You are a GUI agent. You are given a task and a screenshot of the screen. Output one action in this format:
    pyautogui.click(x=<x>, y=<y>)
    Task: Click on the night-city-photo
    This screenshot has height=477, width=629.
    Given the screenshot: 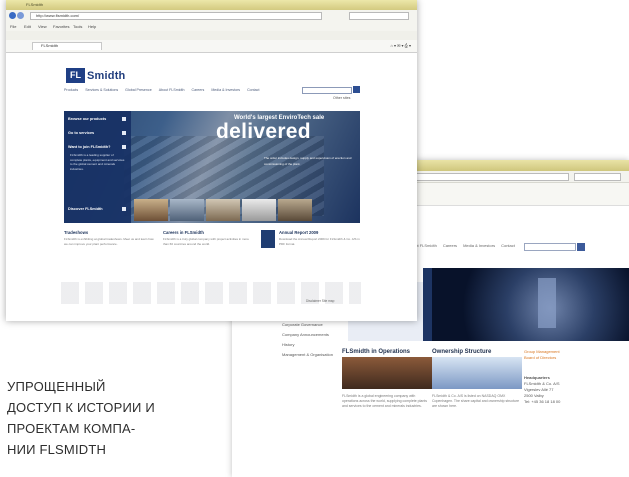 What is the action you would take?
    pyautogui.click(x=530, y=304)
    